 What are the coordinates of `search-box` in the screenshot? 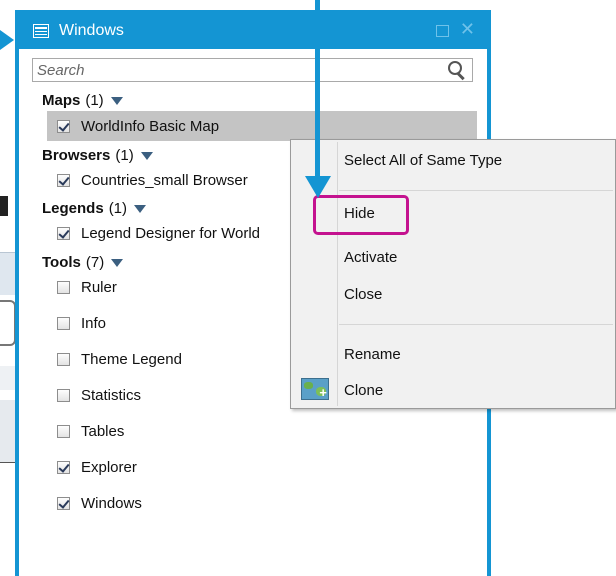 It's located at (252, 70).